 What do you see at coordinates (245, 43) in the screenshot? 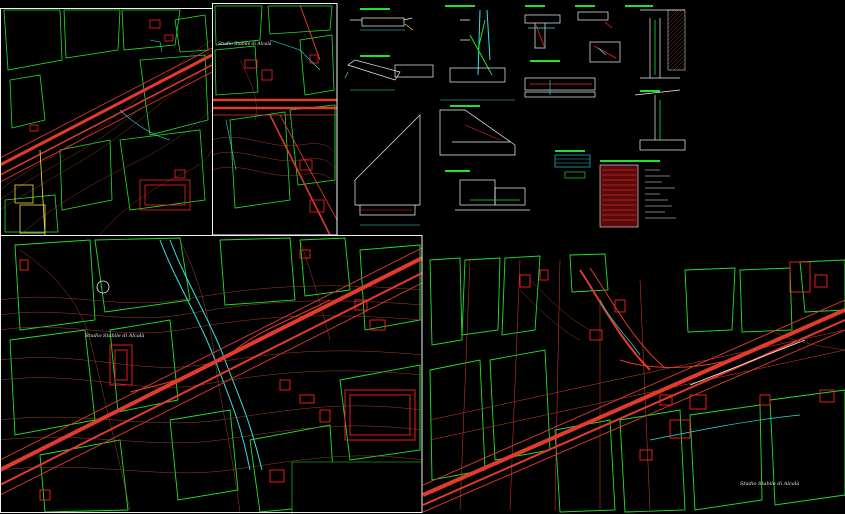
I see `top-mid-plan-label: Studio Stabile di Alcalà` at bounding box center [245, 43].